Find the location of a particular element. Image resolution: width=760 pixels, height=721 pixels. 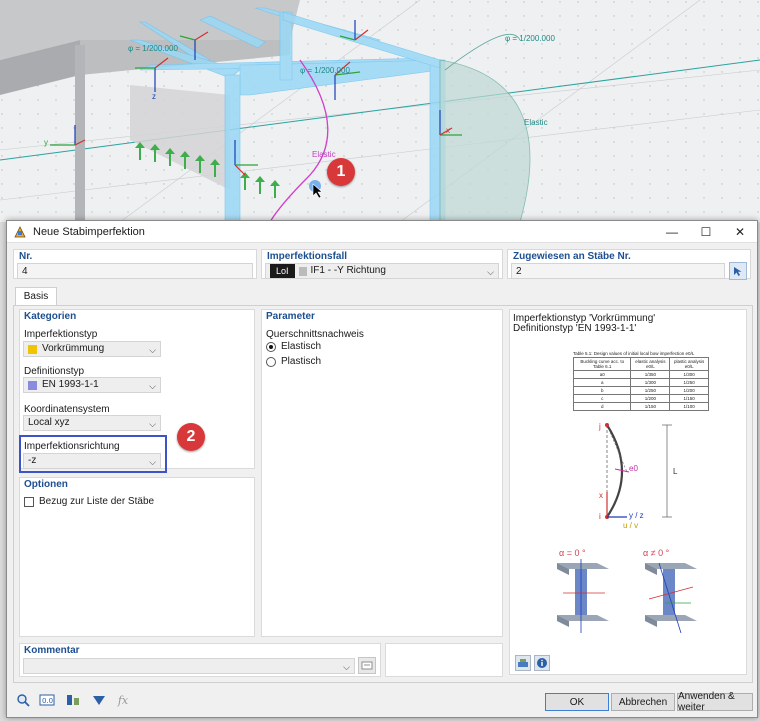

tab-basis: Basis is located at coordinates (36, 296).